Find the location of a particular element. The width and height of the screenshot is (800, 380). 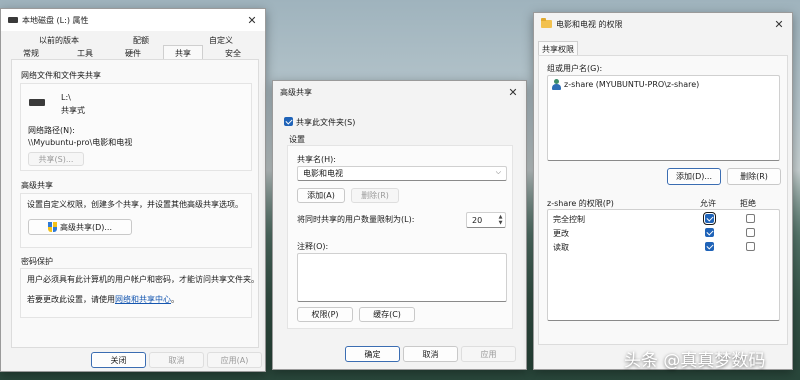

folder-icon is located at coordinates (546, 23).